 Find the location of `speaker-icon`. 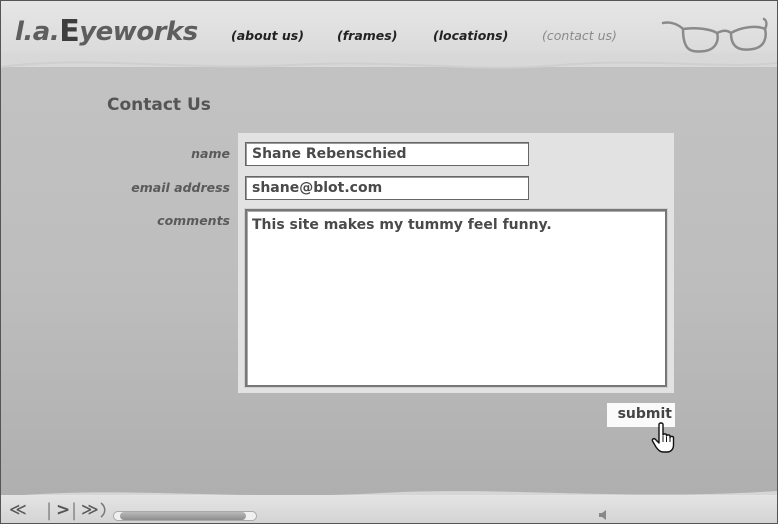

speaker-icon is located at coordinates (604, 515).